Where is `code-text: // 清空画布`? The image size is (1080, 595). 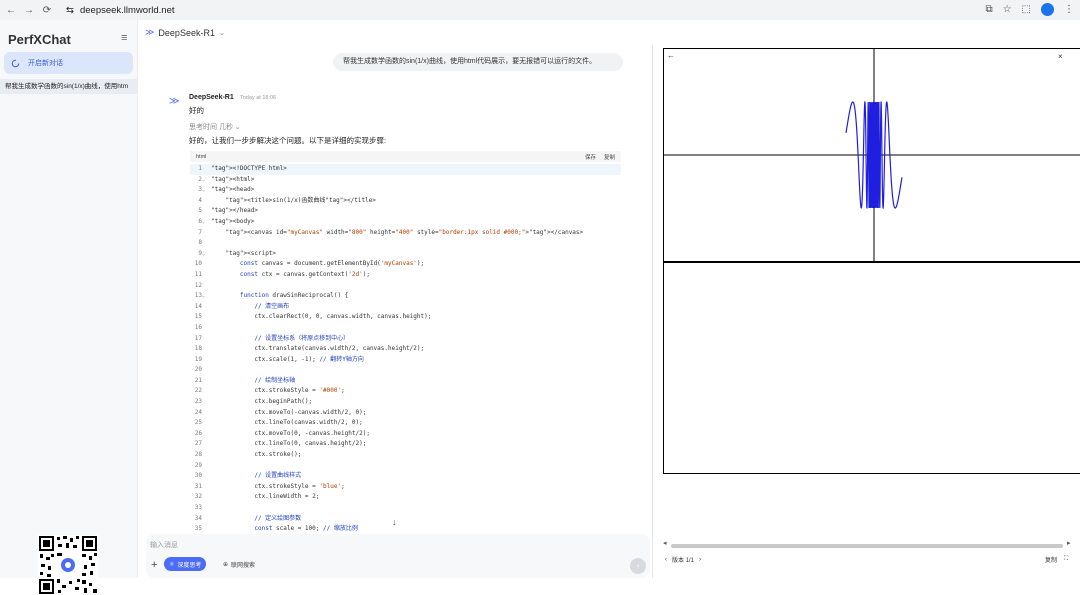
code-text: // 清空画布 is located at coordinates (250, 306).